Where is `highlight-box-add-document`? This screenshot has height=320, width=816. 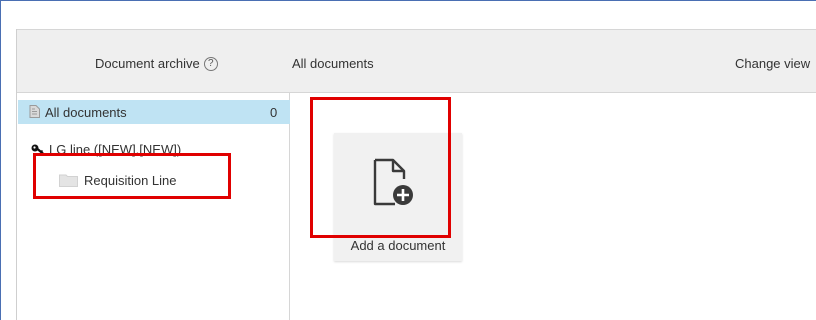
highlight-box-add-document is located at coordinates (380, 167).